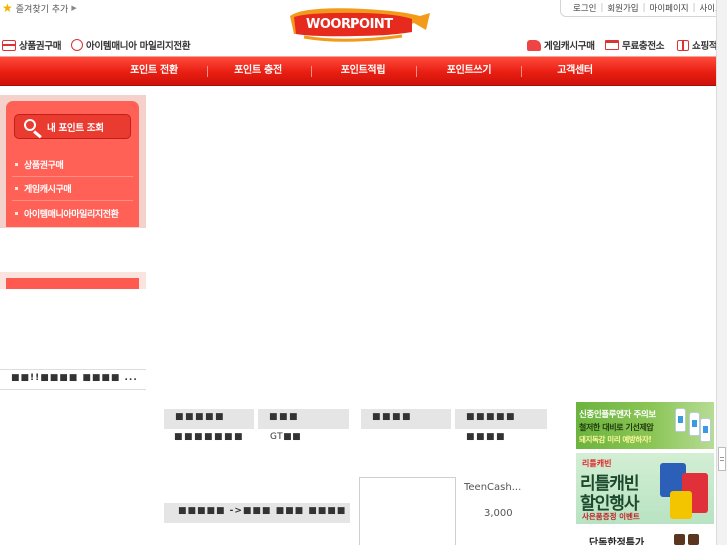 This screenshot has height=545, width=727. I want to click on logo-word-woori: WOORI, so click(330, 24).